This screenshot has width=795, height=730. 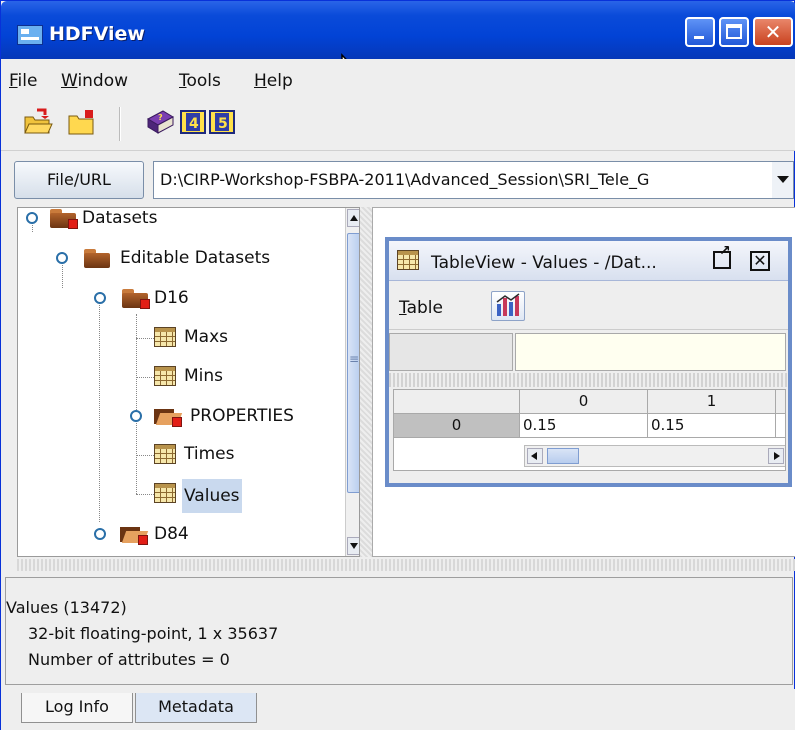 What do you see at coordinates (398, 30) in the screenshot?
I see `title-bar: HDFView ✕` at bounding box center [398, 30].